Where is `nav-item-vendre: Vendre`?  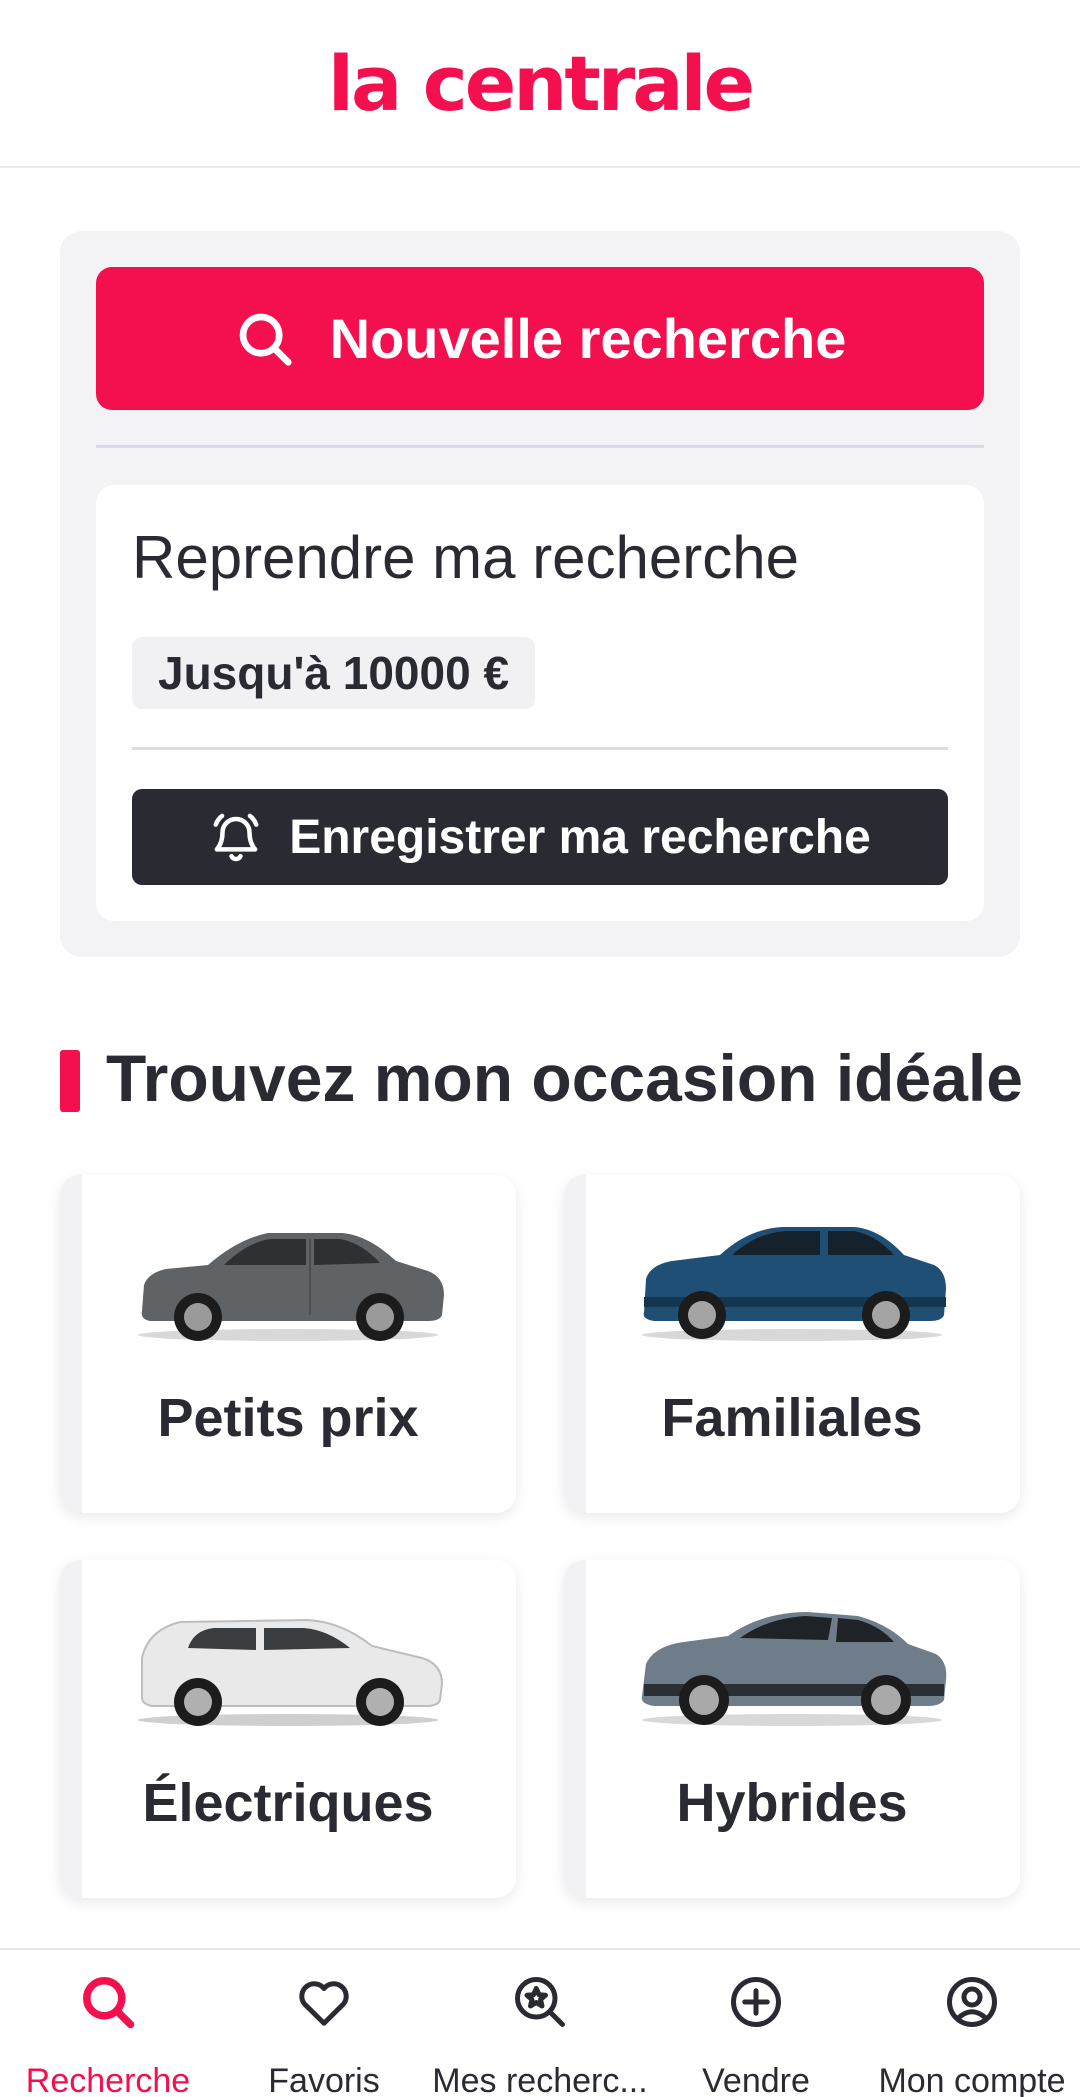 nav-item-vendre: Vendre is located at coordinates (756, 2023).